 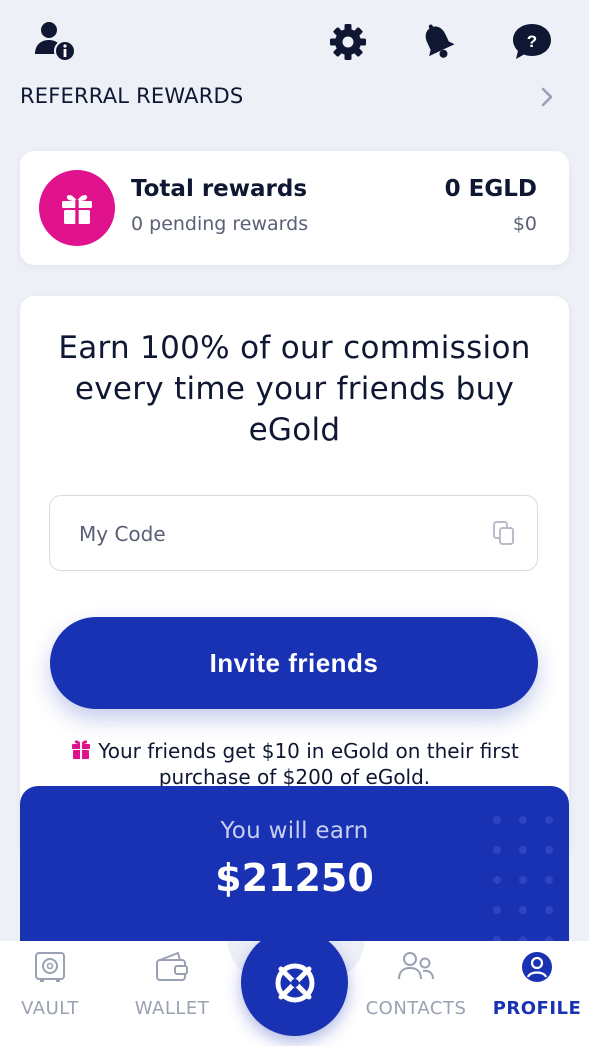 I want to click on nav-wallet-label: WALLET, so click(x=172, y=1008).